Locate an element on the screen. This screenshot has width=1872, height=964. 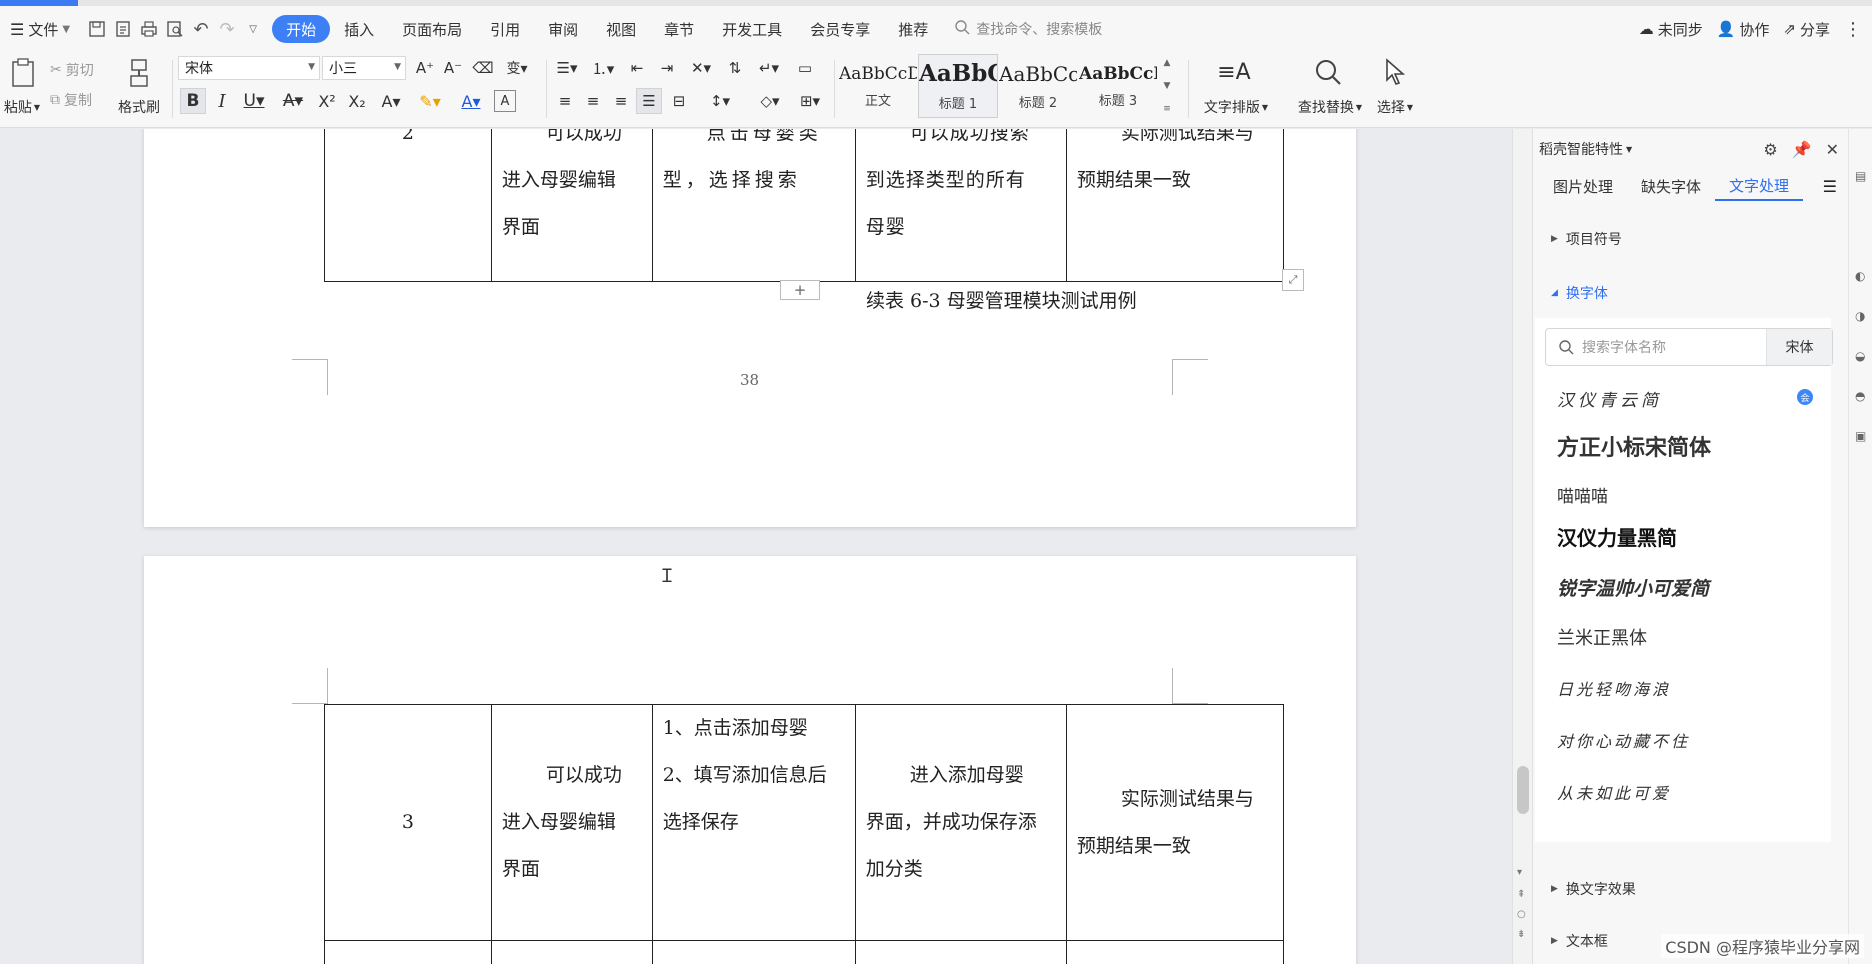
font-item: 方正小标宋简体 is located at coordinates (1634, 446).